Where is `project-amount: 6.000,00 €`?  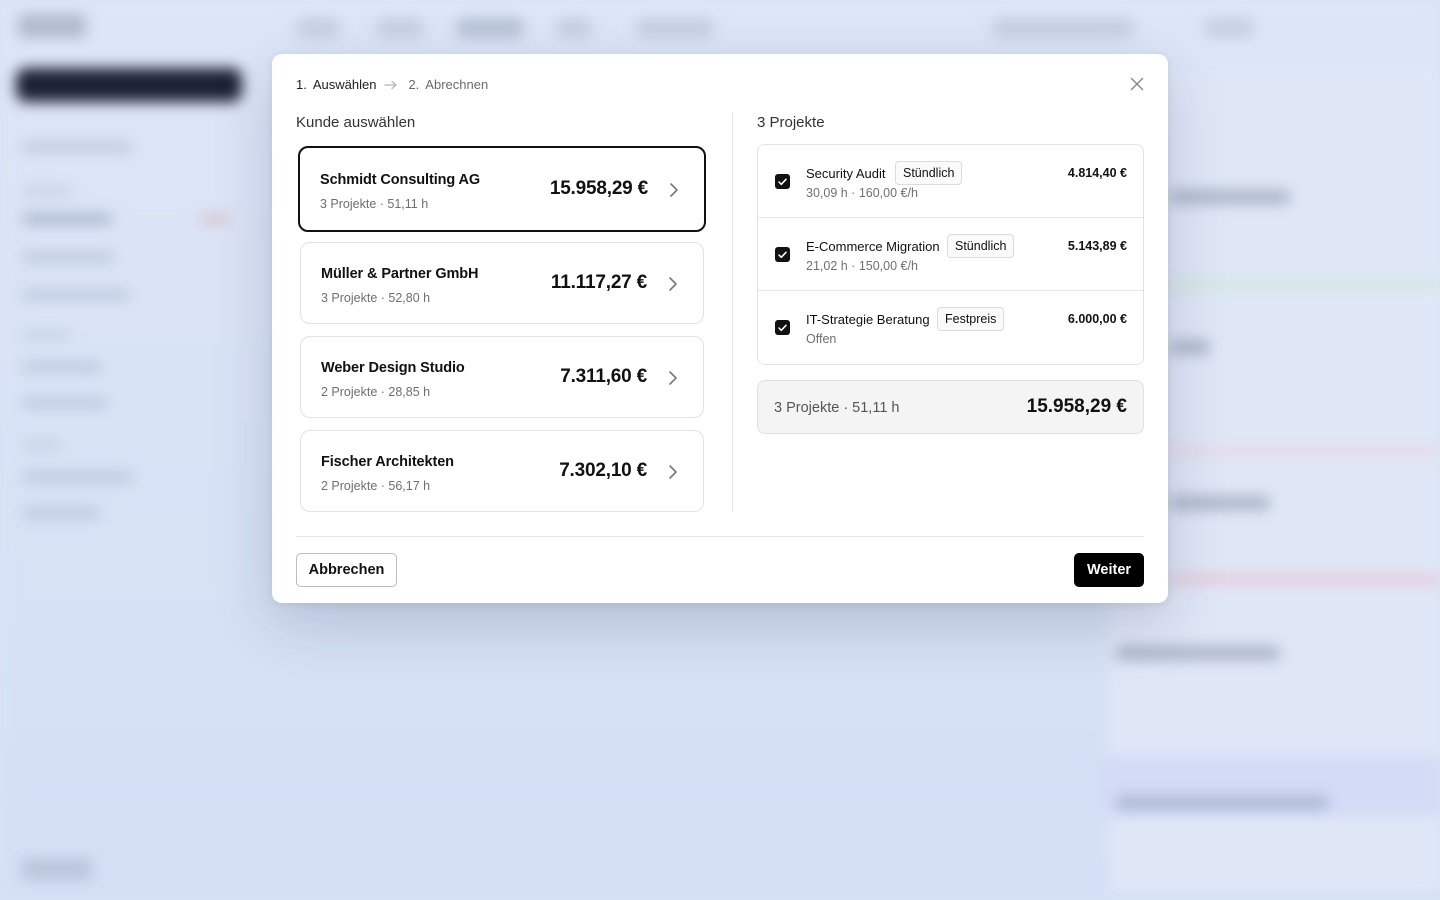
project-amount: 6.000,00 € is located at coordinates (1097, 319).